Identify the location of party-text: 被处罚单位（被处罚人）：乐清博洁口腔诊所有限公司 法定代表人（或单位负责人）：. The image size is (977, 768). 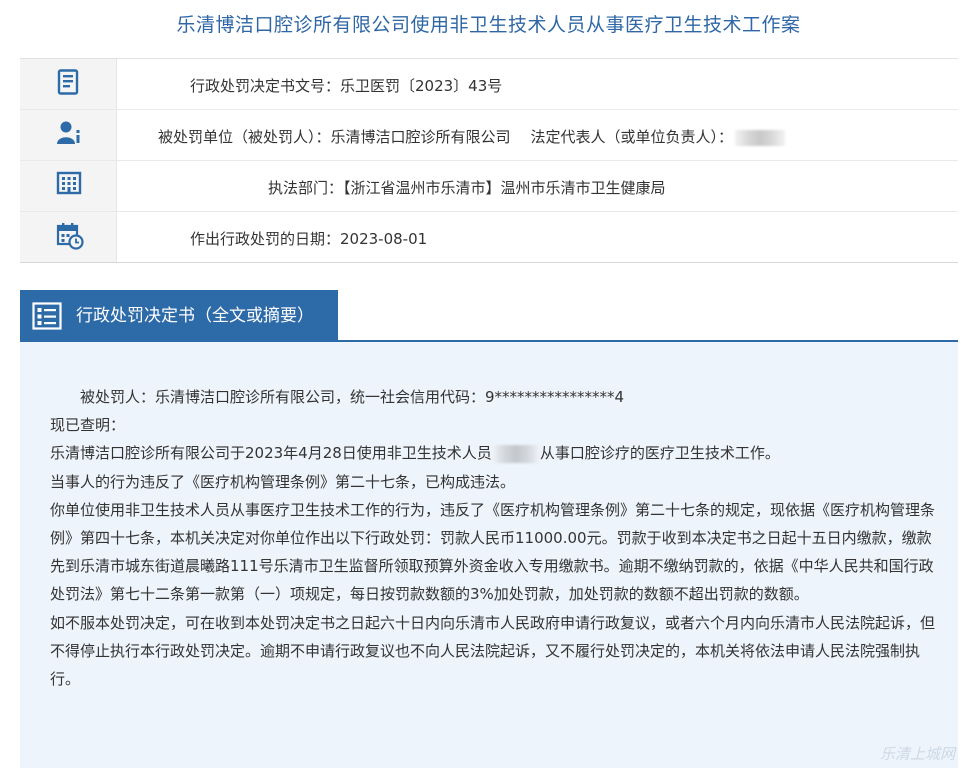
(472, 135).